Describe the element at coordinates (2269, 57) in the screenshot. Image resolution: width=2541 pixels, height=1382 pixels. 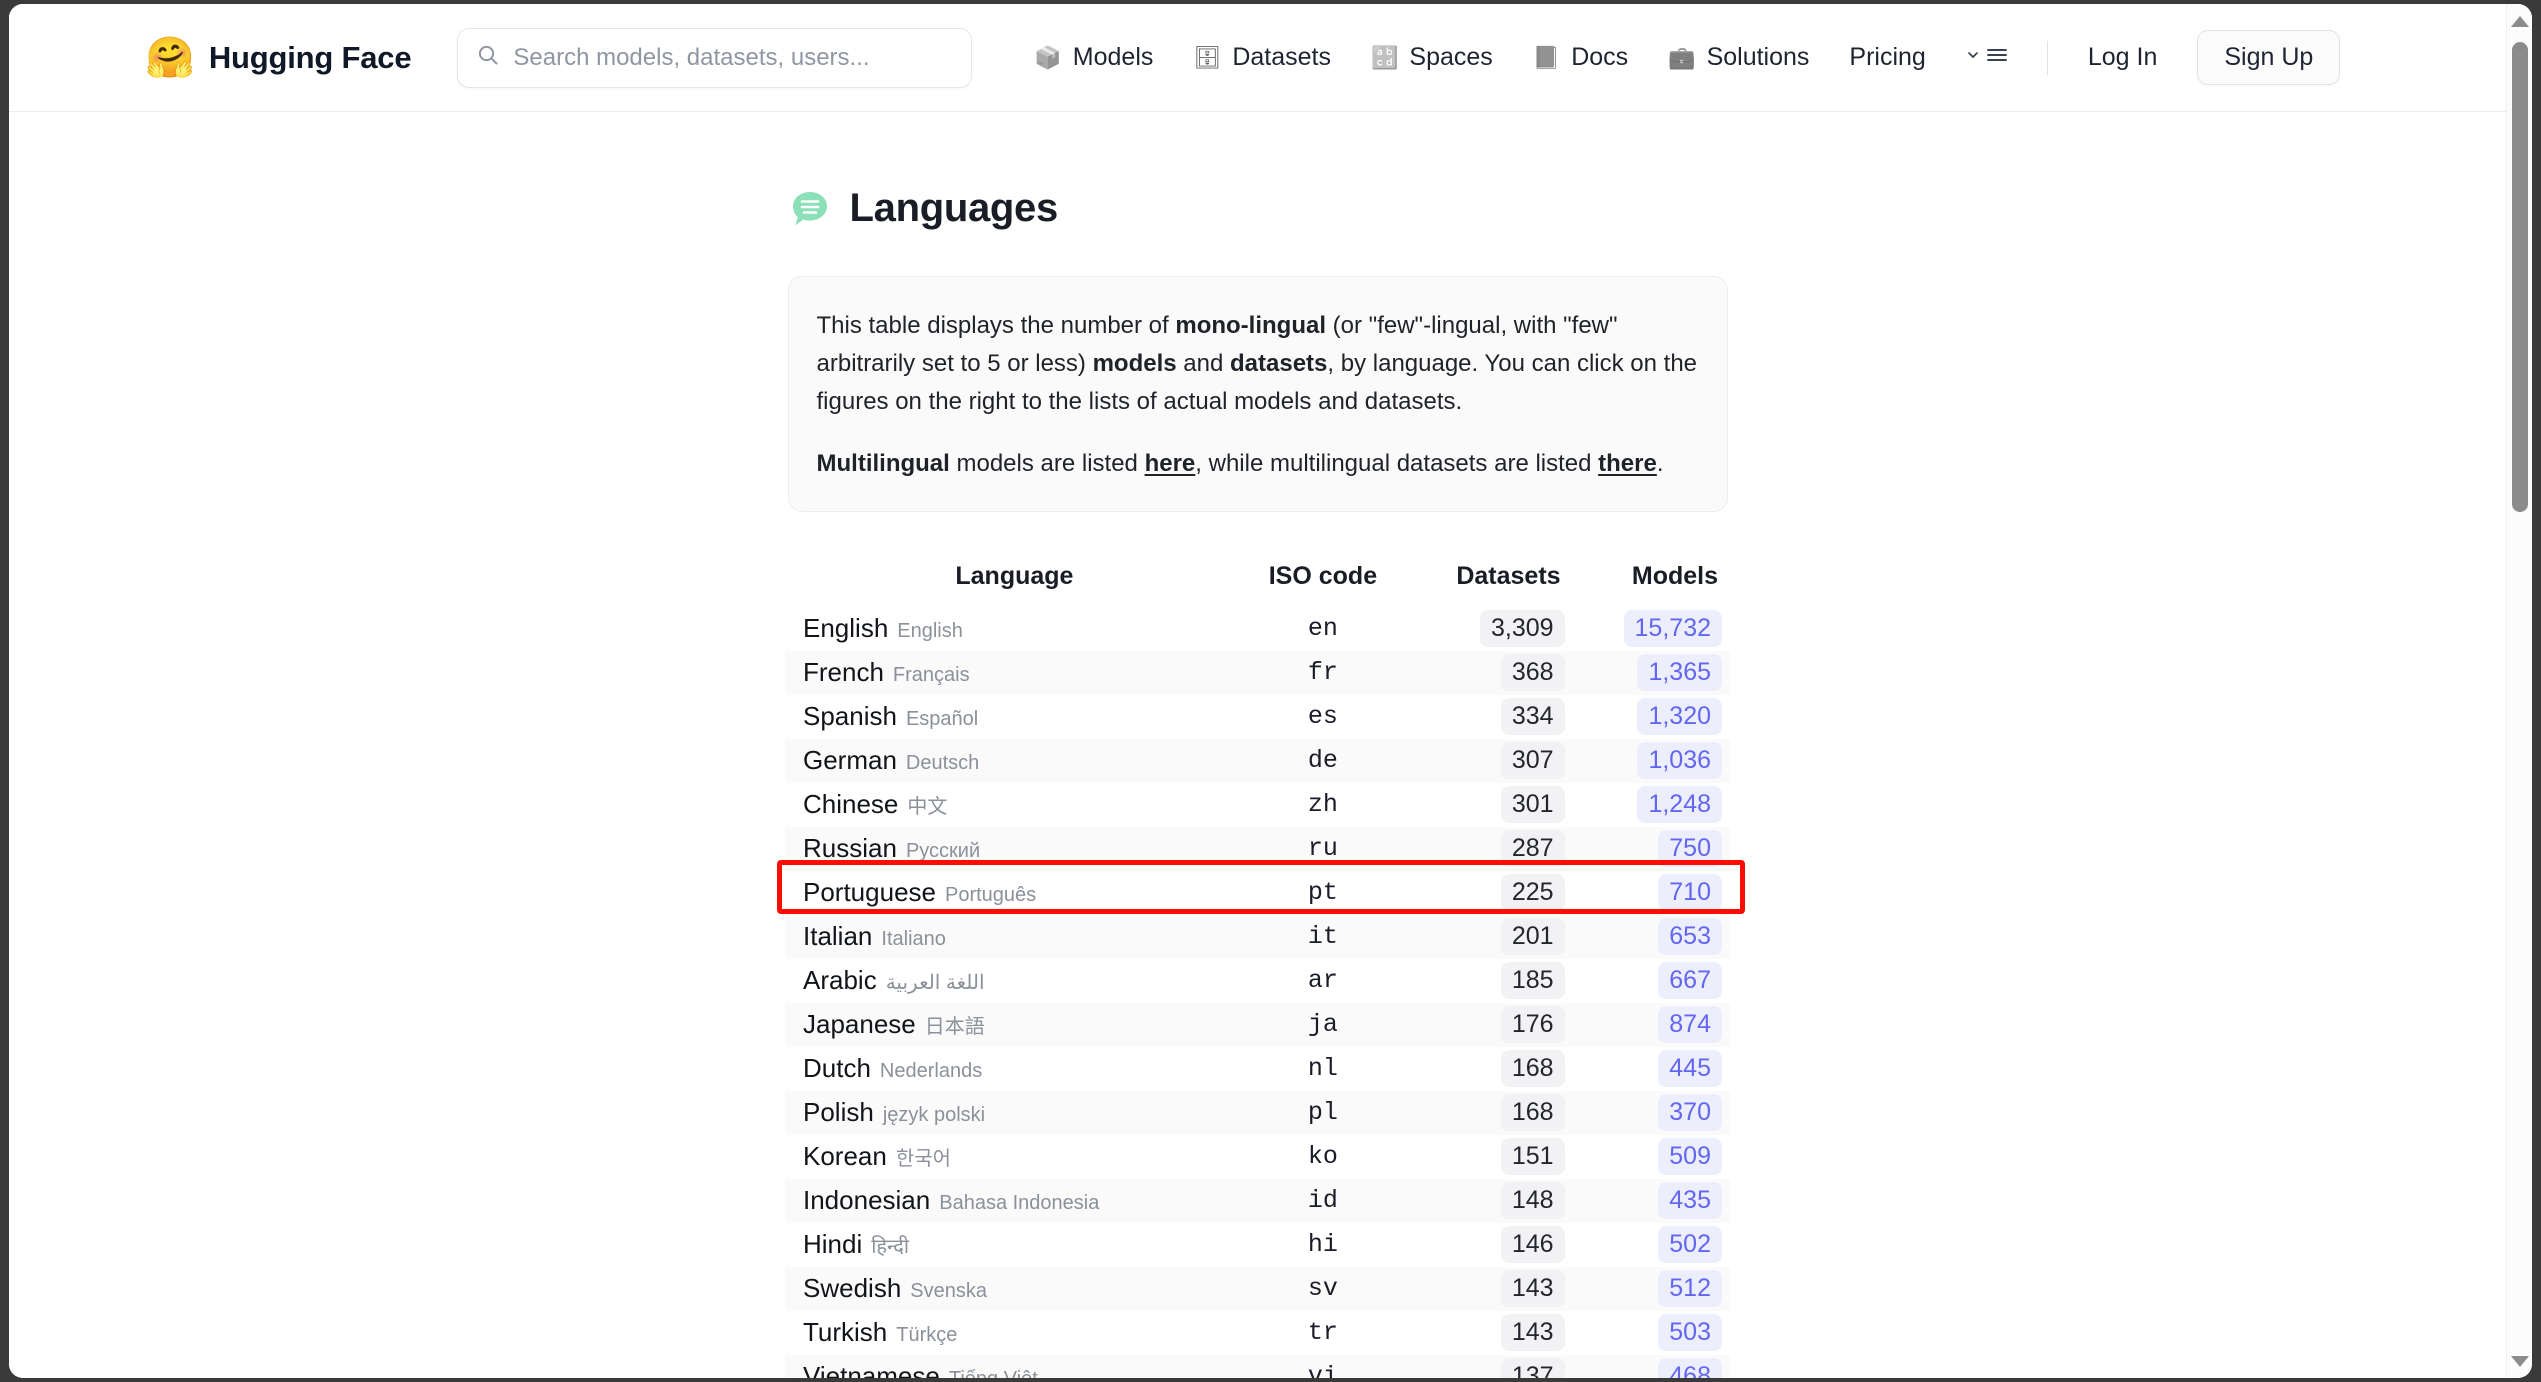
I see `signup-button: Sign Up` at that location.